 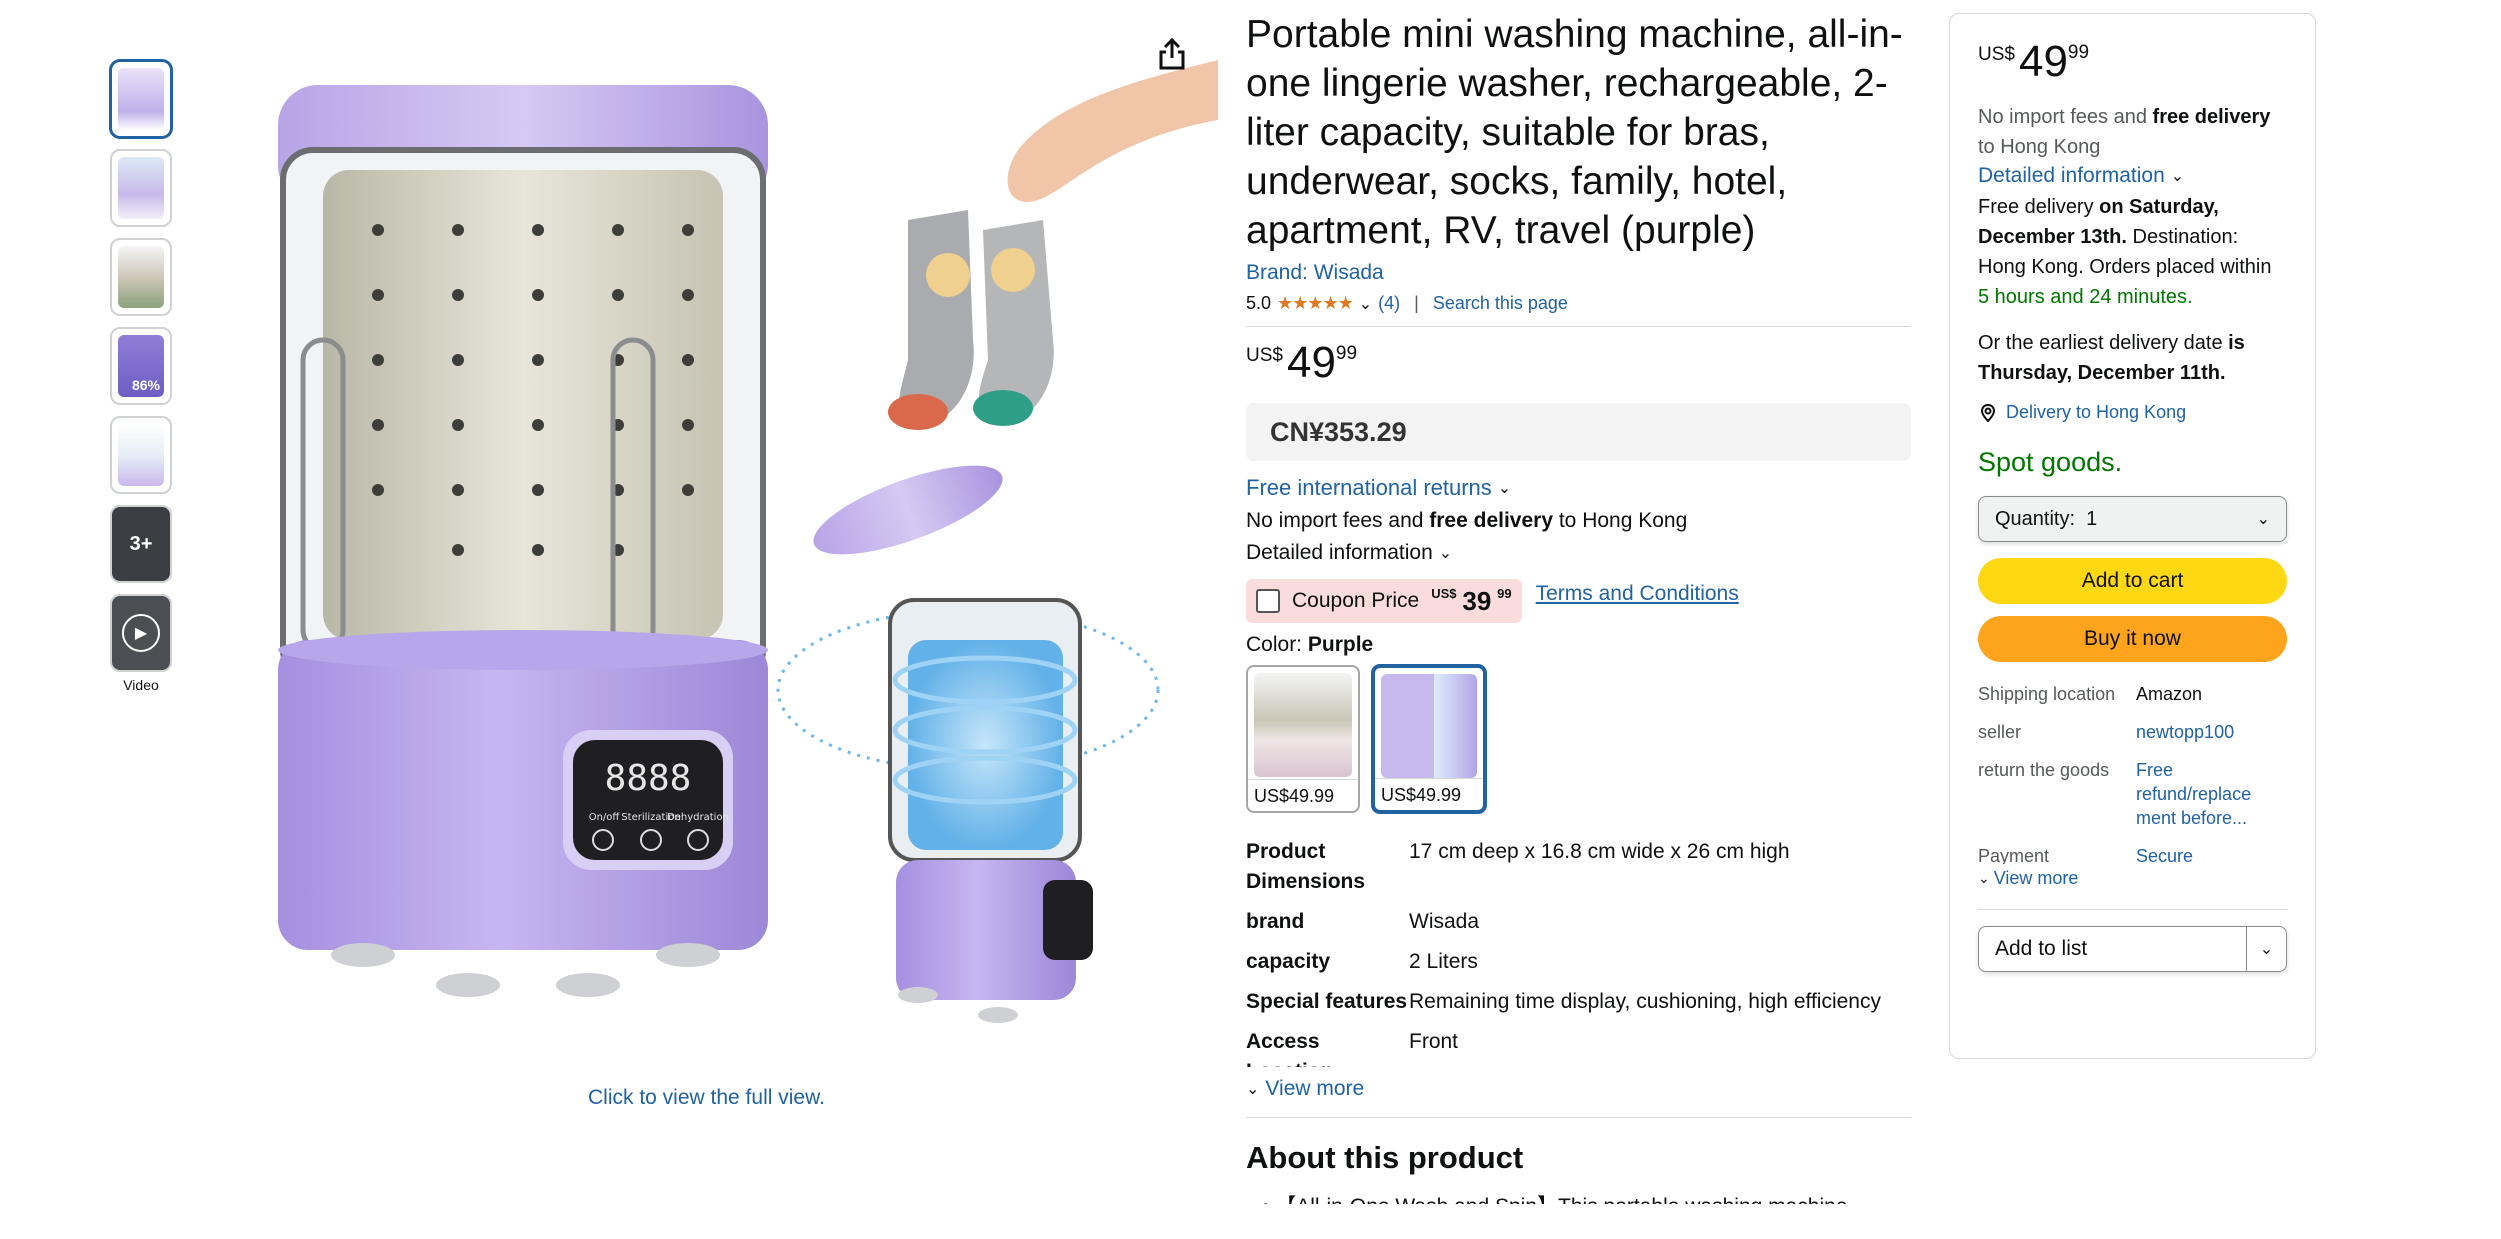 What do you see at coordinates (1578, 553) in the screenshot?
I see `detailed-info-link: Detailed information ⌄` at bounding box center [1578, 553].